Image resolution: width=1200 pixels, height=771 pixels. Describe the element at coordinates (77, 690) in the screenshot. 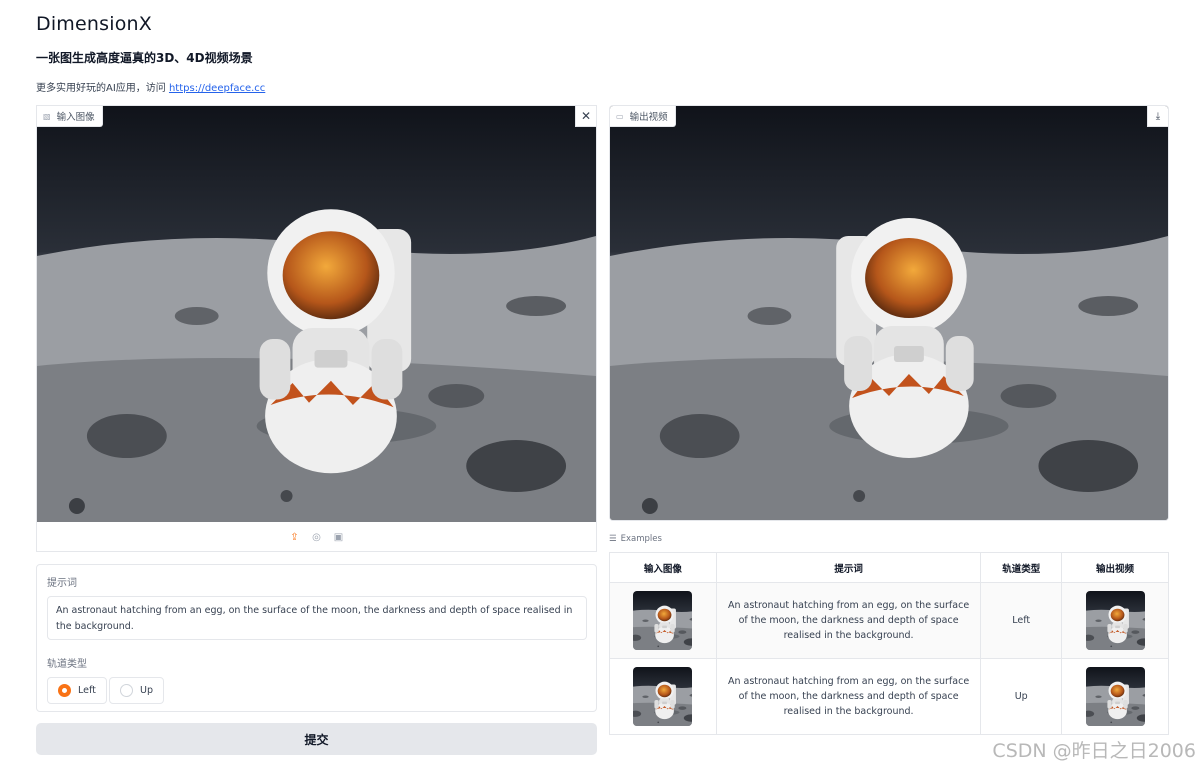

I see `trajectory-option-left: Left` at that location.